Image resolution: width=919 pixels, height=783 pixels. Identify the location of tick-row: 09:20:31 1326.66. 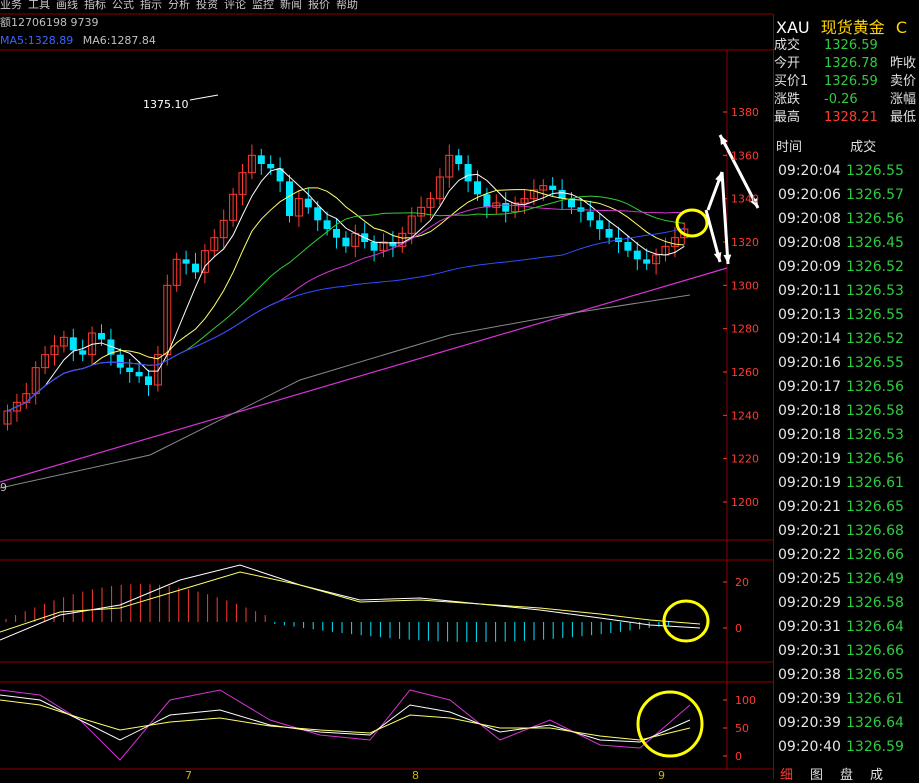
(841, 651).